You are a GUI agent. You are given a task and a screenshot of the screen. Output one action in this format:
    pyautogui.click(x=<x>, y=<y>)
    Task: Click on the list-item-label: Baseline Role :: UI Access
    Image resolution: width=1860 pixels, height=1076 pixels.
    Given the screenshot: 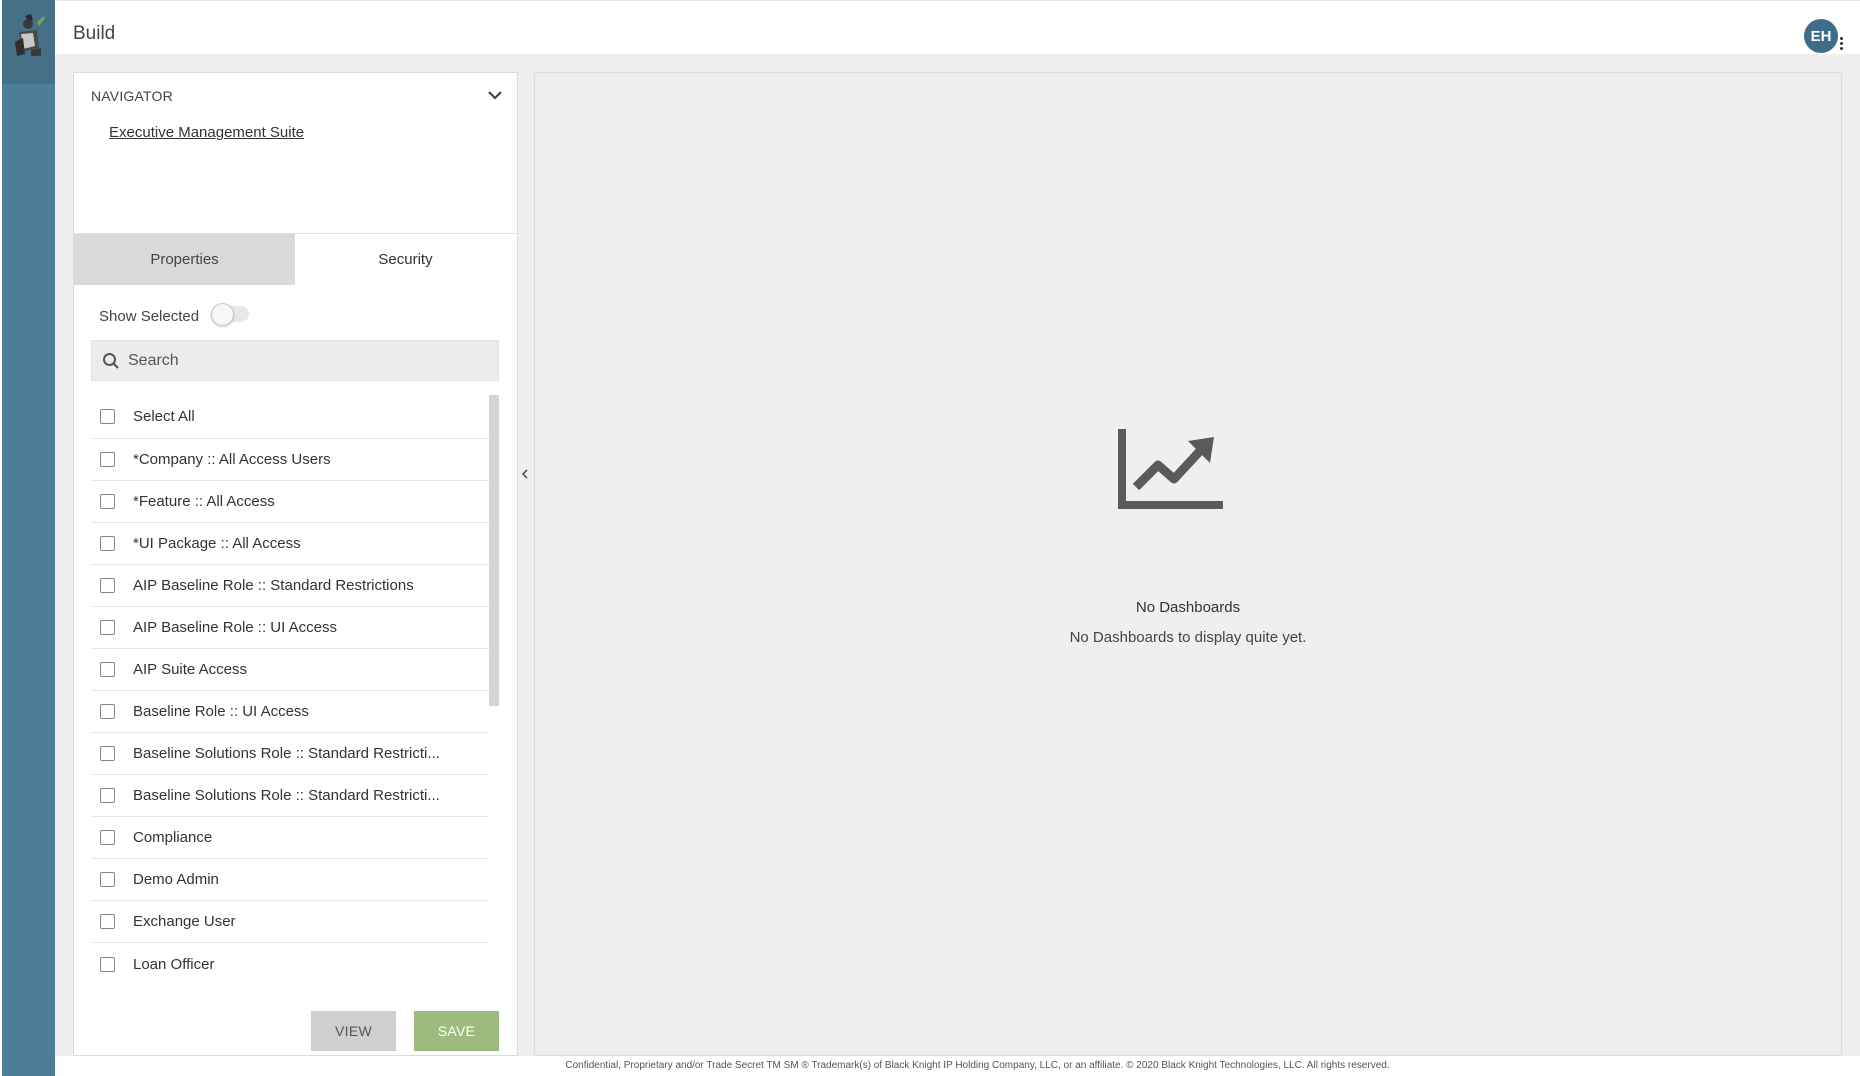 What is the action you would take?
    pyautogui.click(x=221, y=711)
    